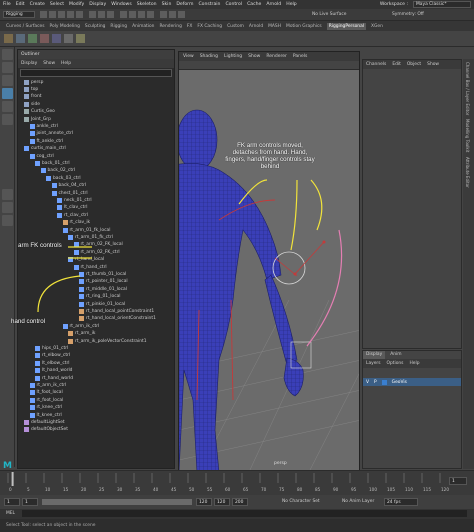  I want to click on shelf-tab-fx: FX, so click(190, 26).